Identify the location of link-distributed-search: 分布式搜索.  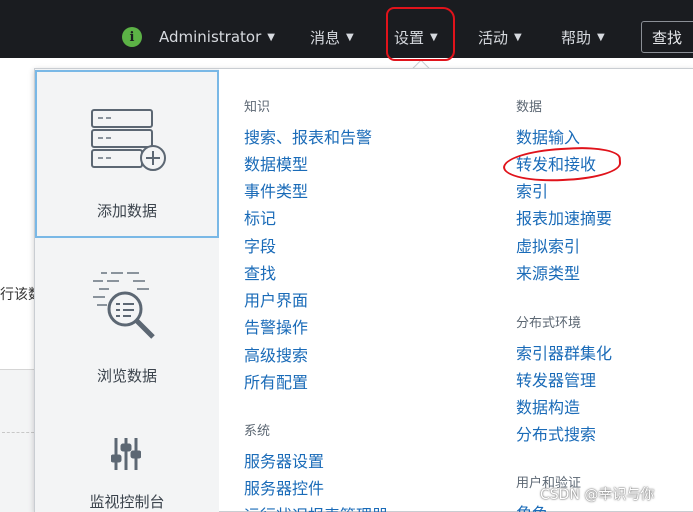
(556, 433).